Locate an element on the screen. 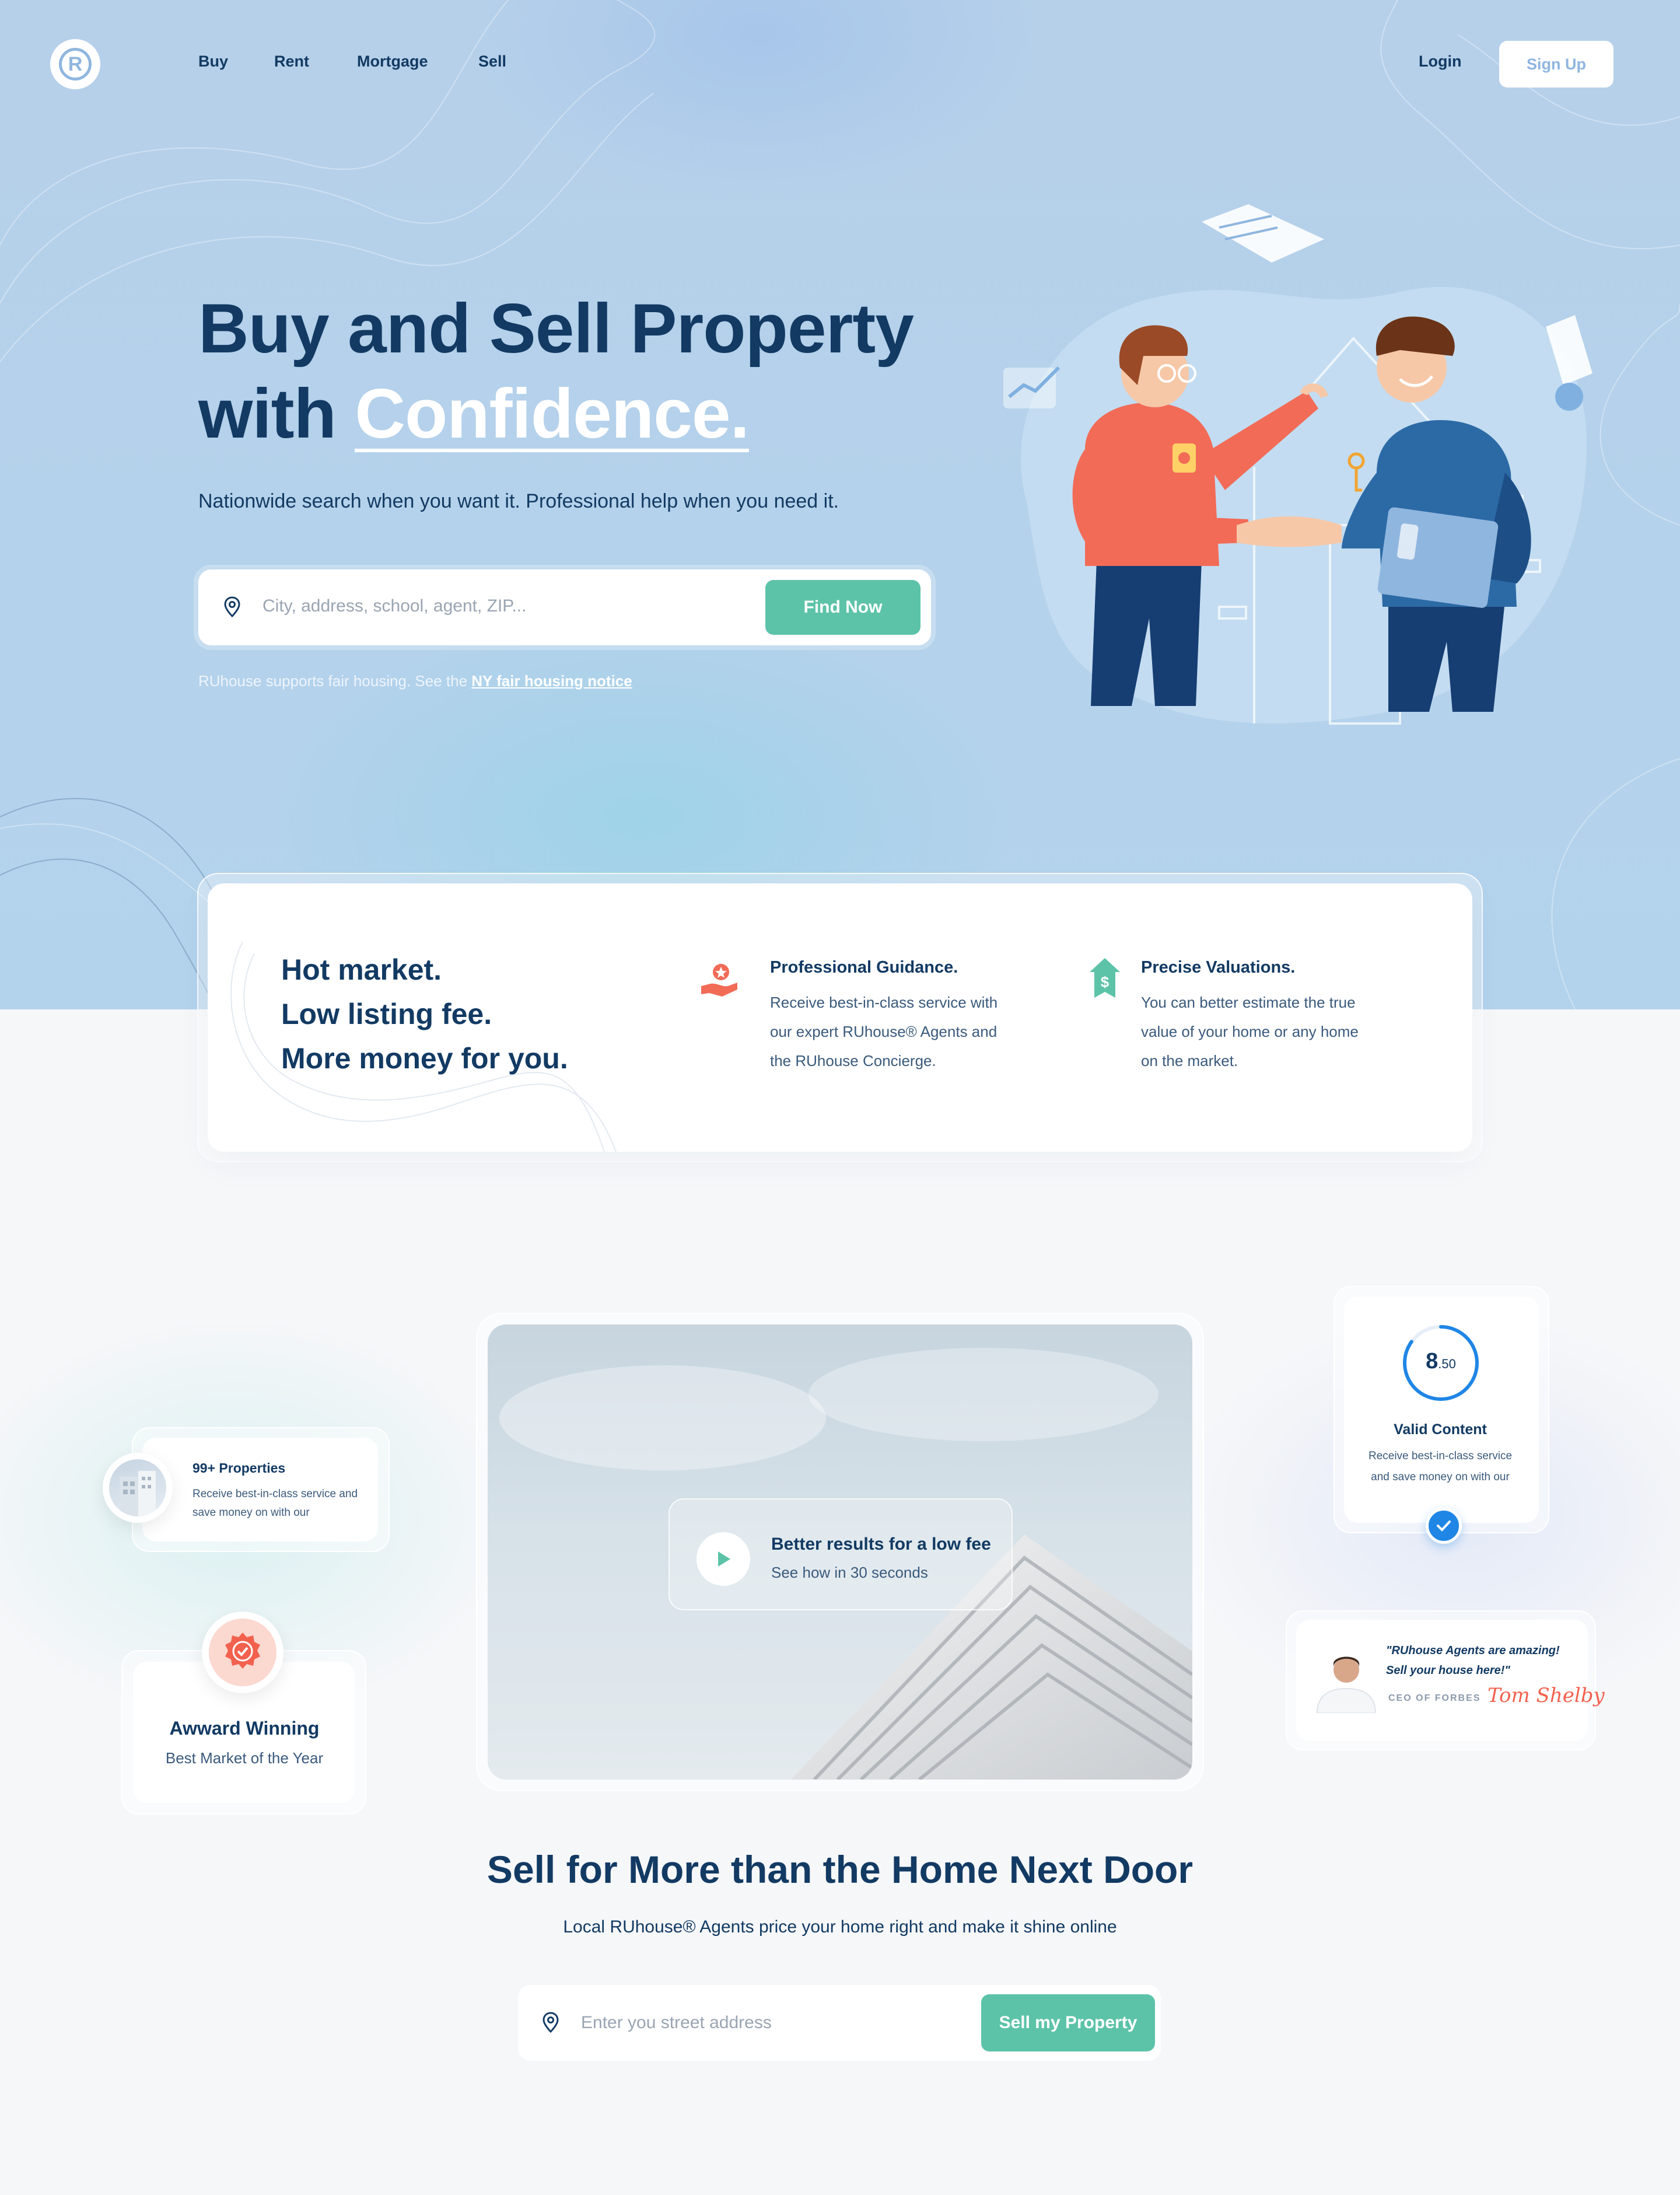 The width and height of the screenshot is (1680, 2195). properties-title: 99+ Properties is located at coordinates (239, 1468).